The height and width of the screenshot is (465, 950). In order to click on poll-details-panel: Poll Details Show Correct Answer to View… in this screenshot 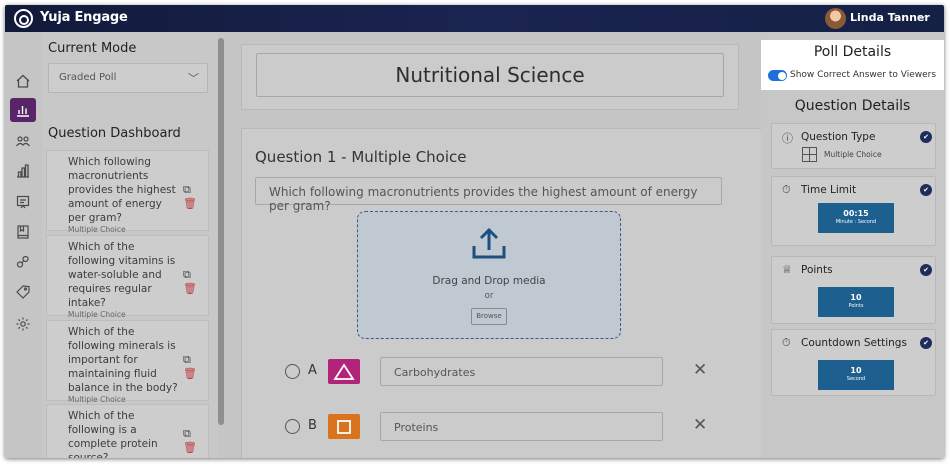, I will do `click(852, 65)`.